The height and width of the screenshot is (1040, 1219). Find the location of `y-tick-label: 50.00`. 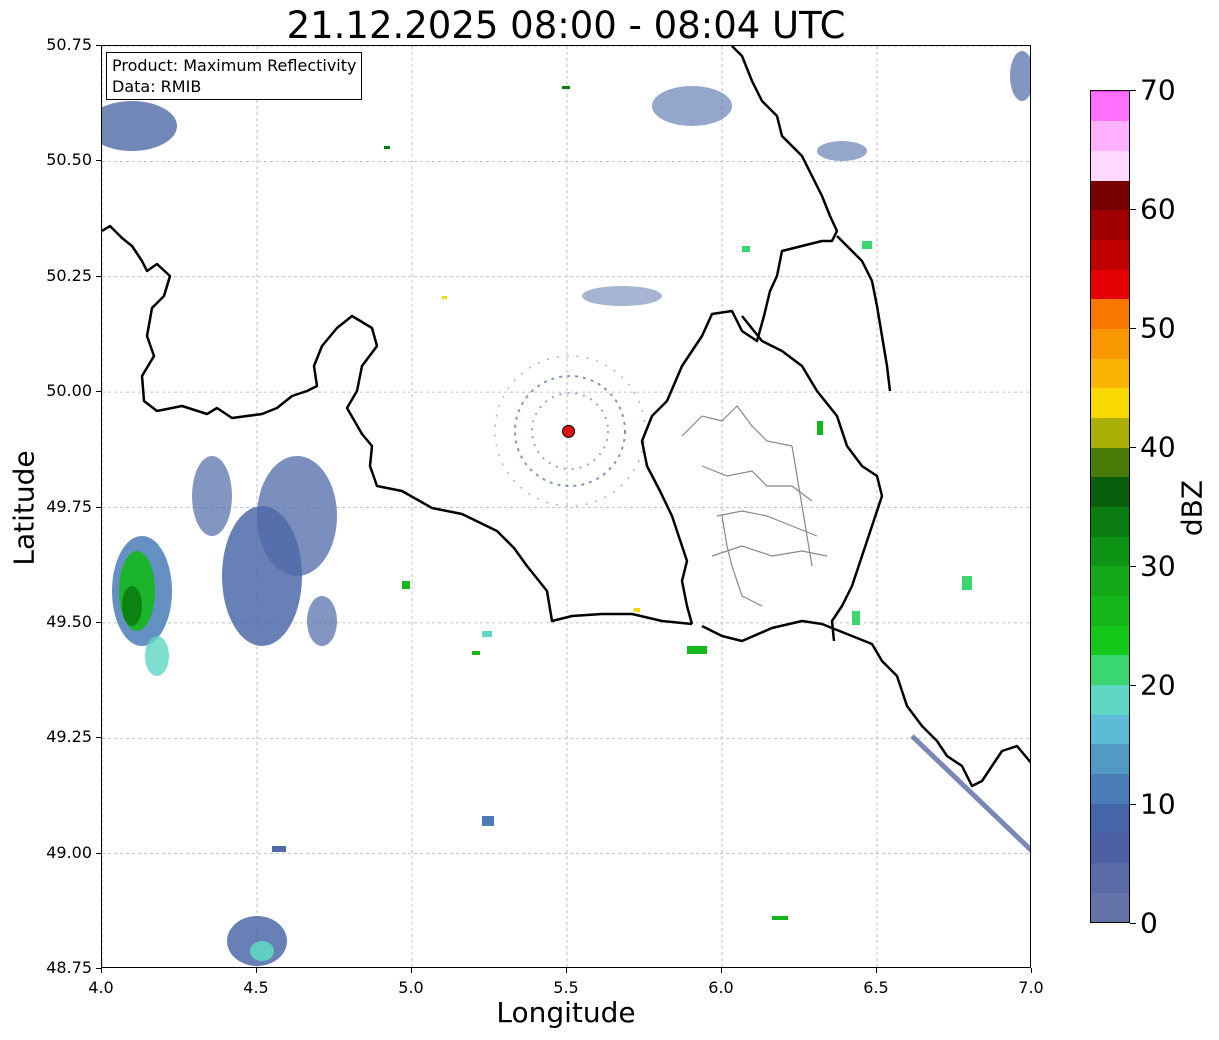

y-tick-label: 50.00 is located at coordinates (69, 391).